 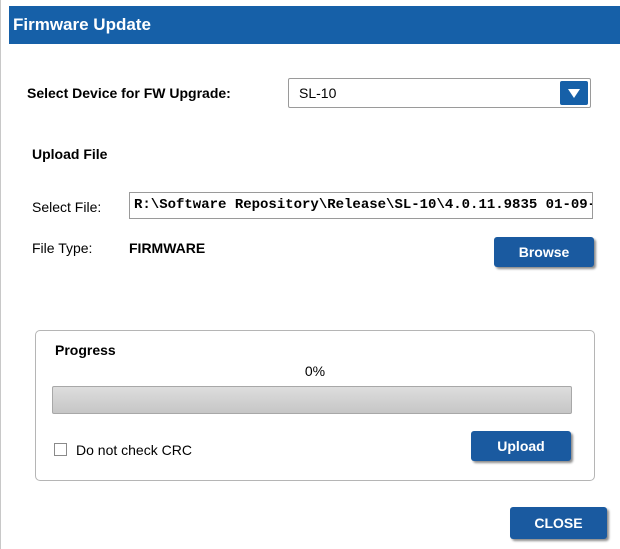 What do you see at coordinates (544, 252) in the screenshot?
I see `browse-button: Browse` at bounding box center [544, 252].